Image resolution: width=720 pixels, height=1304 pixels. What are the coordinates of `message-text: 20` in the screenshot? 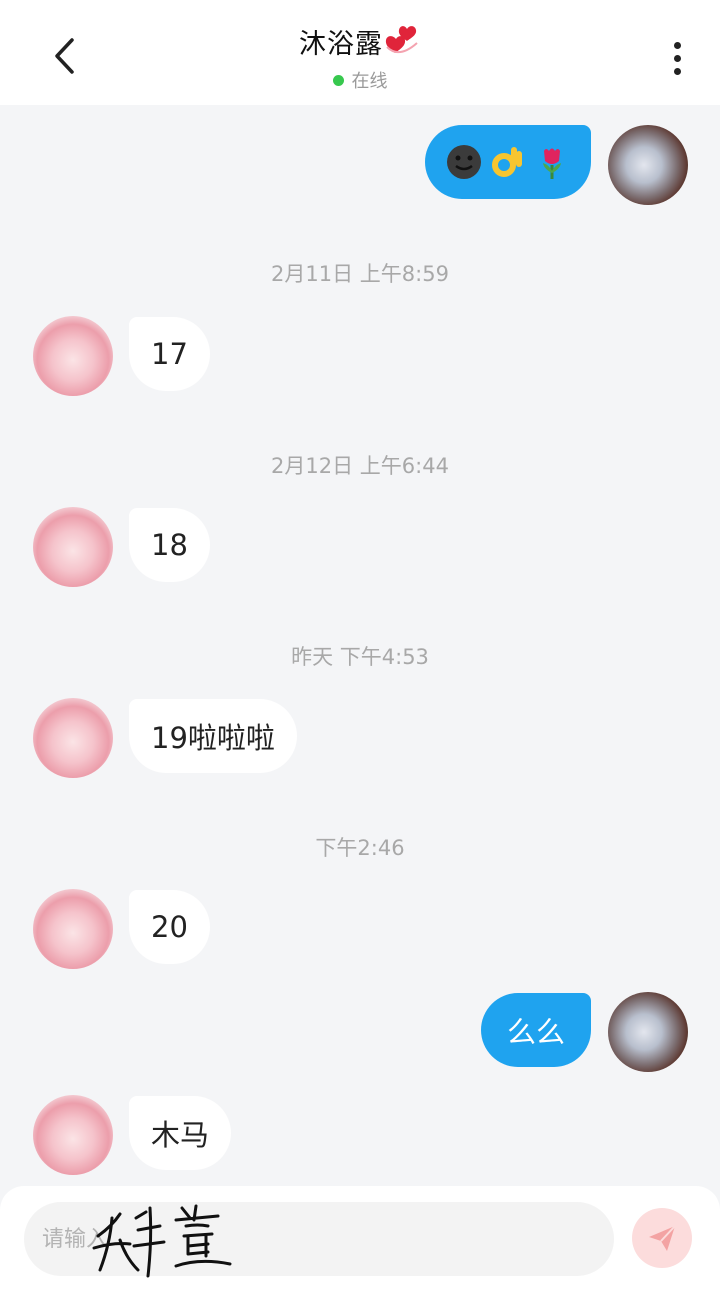 It's located at (169, 927).